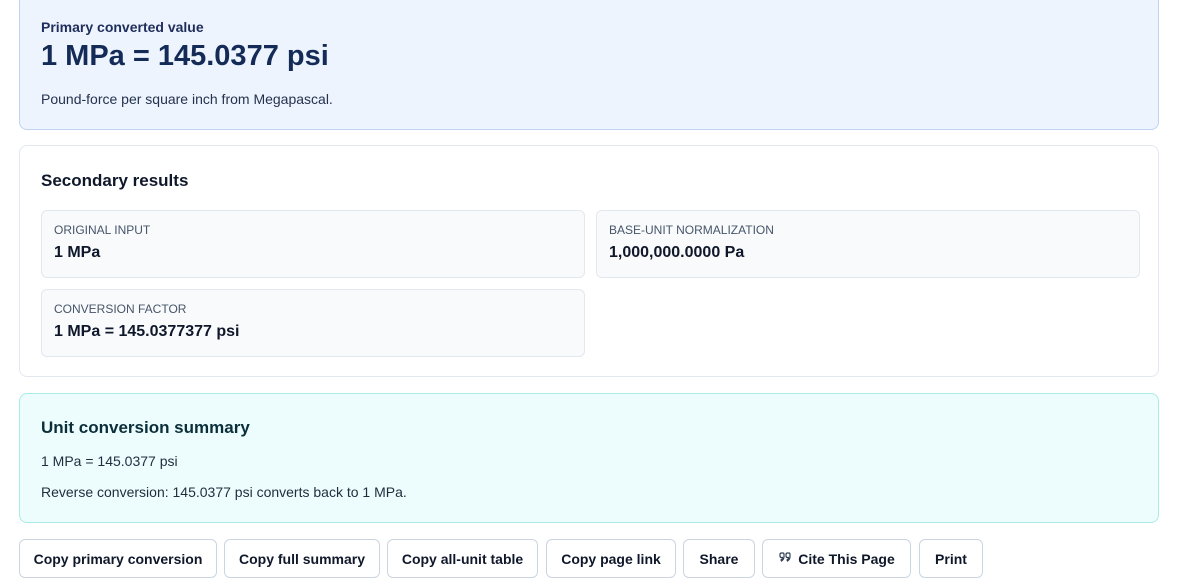 The height and width of the screenshot is (582, 1181). Describe the element at coordinates (102, 230) in the screenshot. I see `result-label: ORIGINAL INPUT` at that location.